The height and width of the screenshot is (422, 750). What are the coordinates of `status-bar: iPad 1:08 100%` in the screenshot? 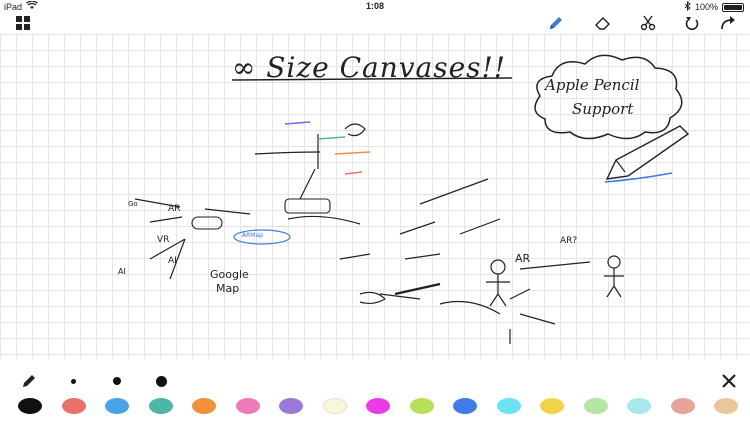 It's located at (375, 6).